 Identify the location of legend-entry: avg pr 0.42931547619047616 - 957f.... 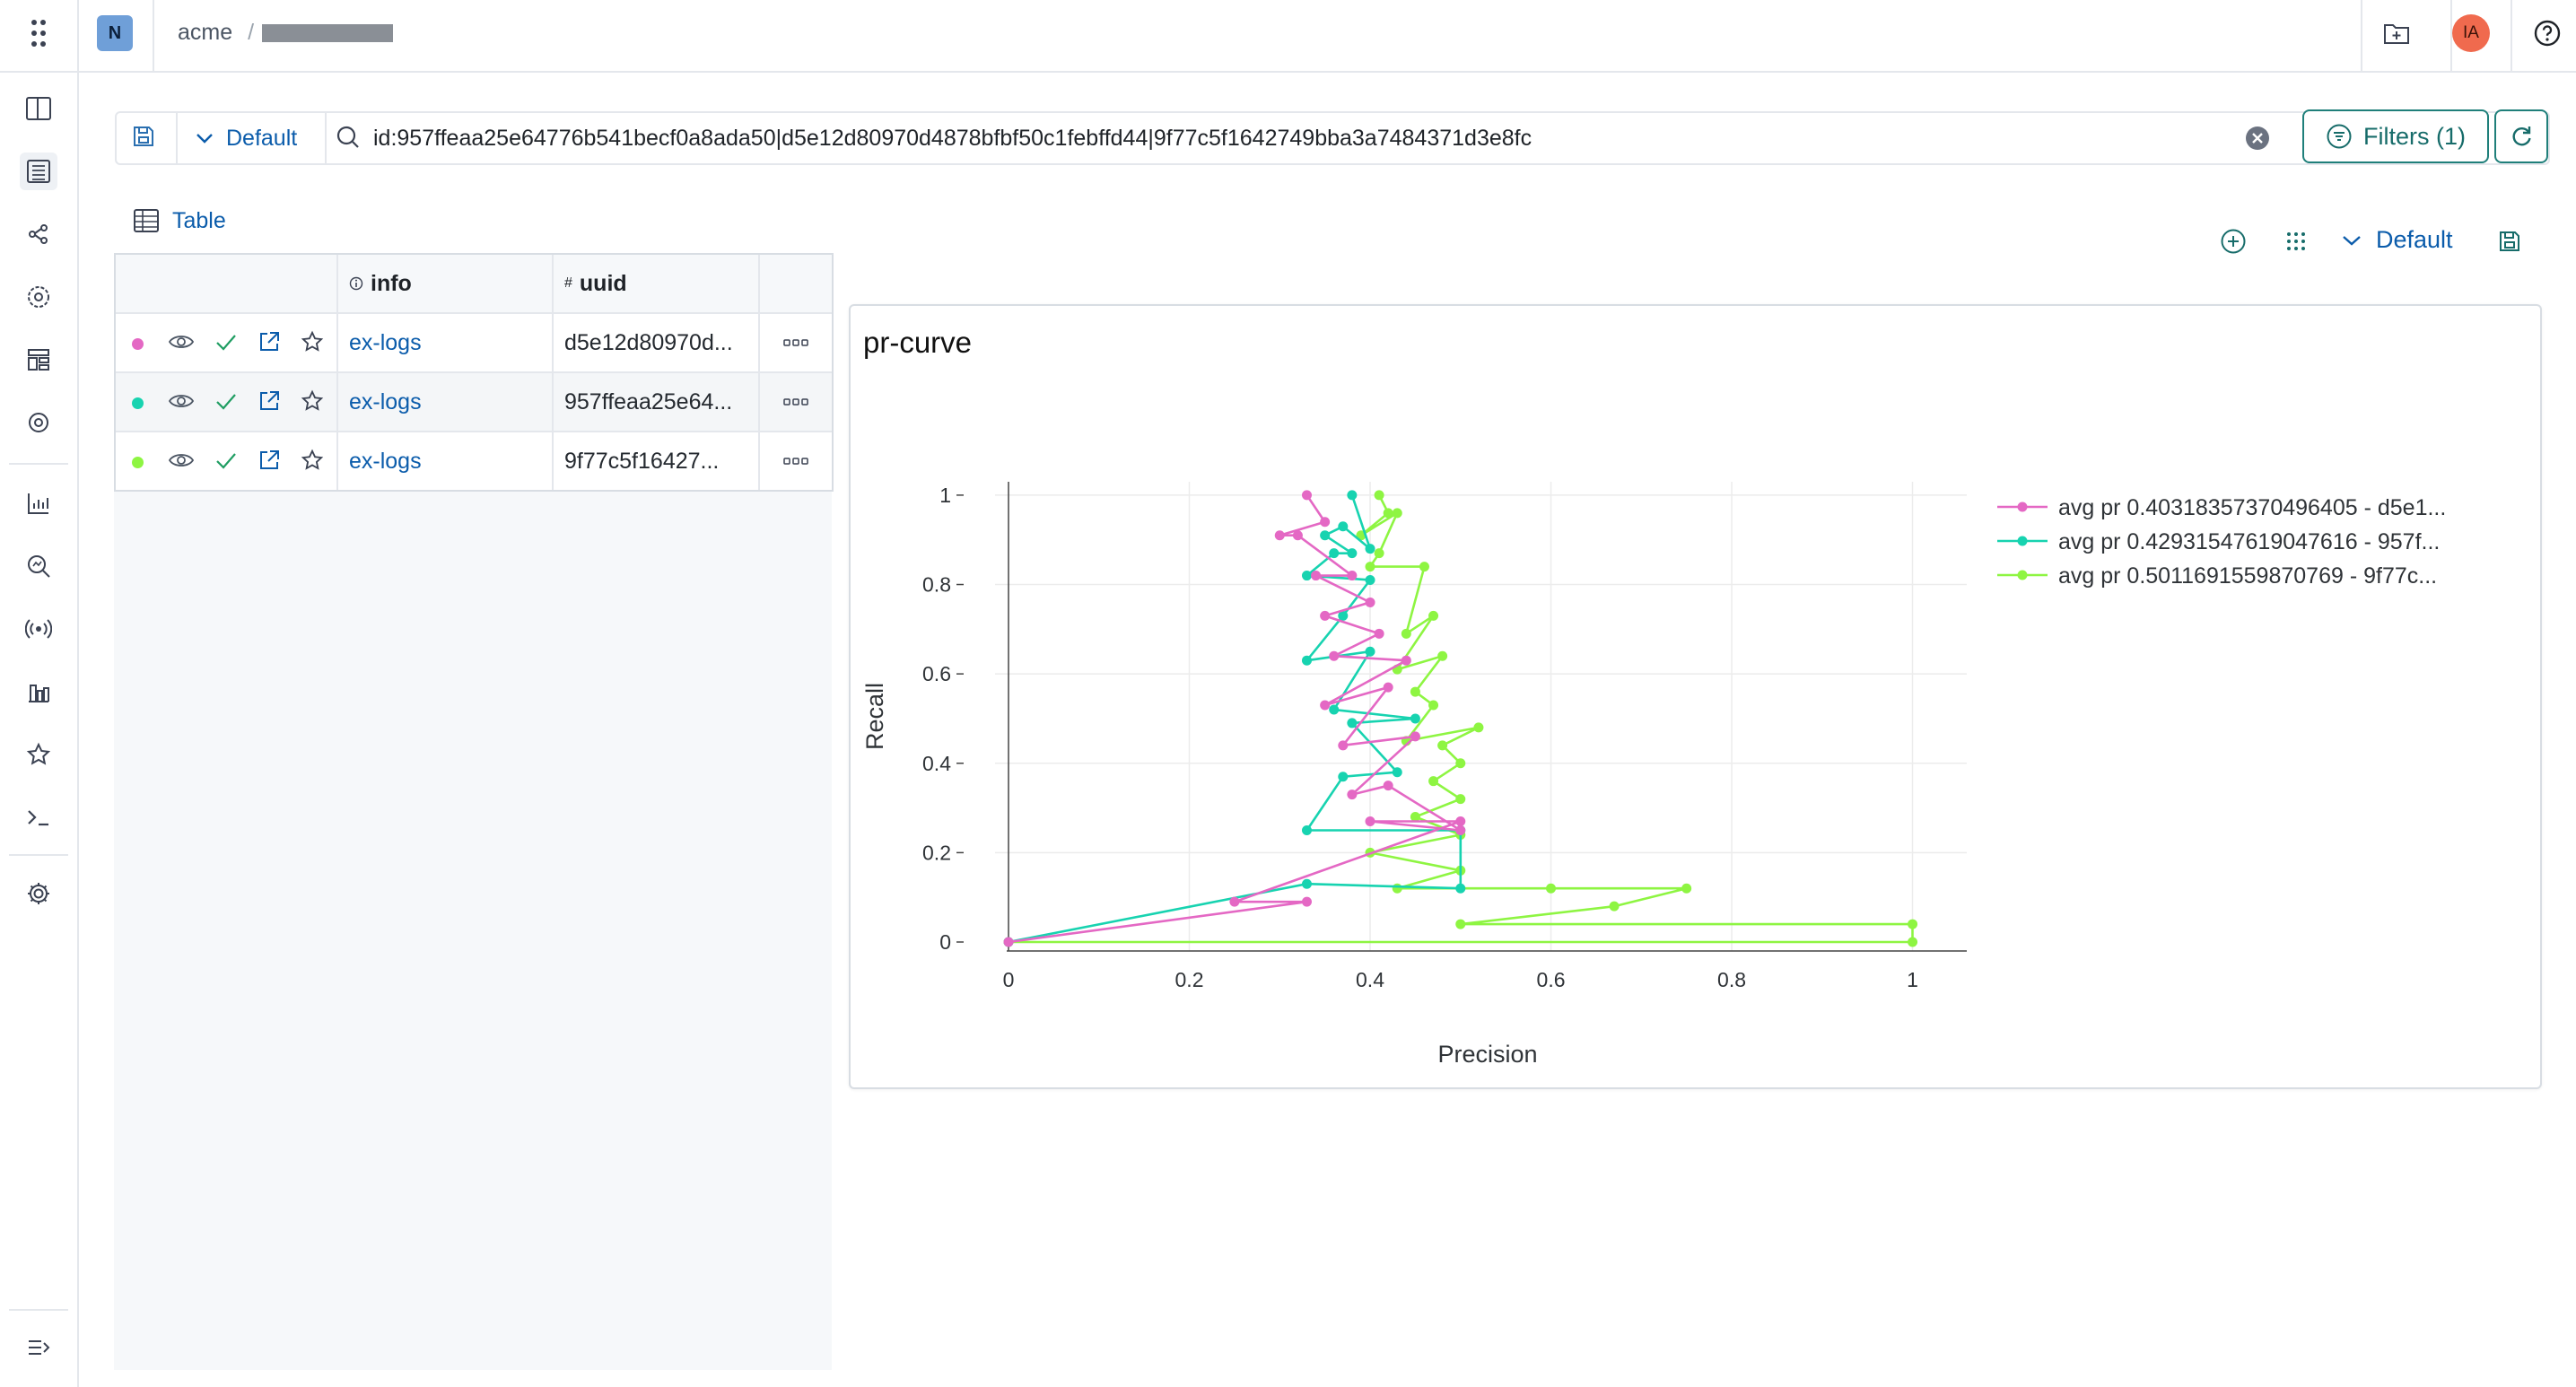
(2249, 541).